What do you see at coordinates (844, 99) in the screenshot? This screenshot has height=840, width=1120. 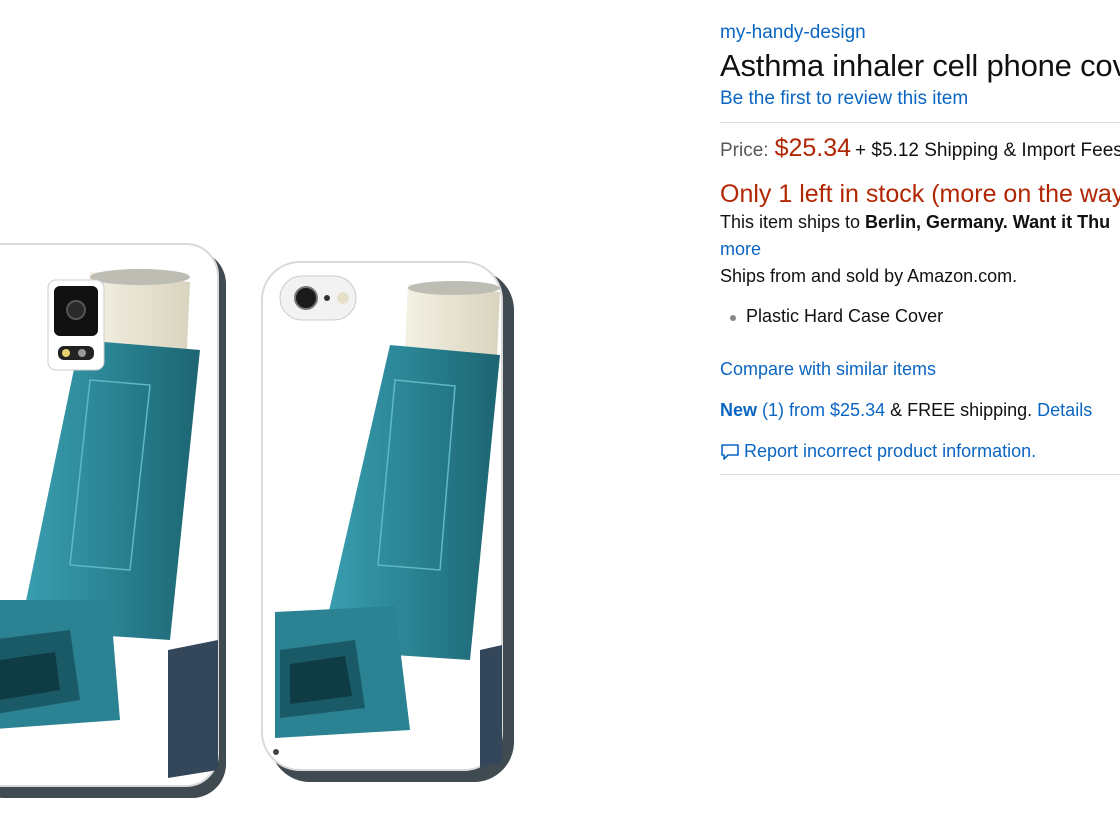 I see `review-link: Be the first to review this item` at bounding box center [844, 99].